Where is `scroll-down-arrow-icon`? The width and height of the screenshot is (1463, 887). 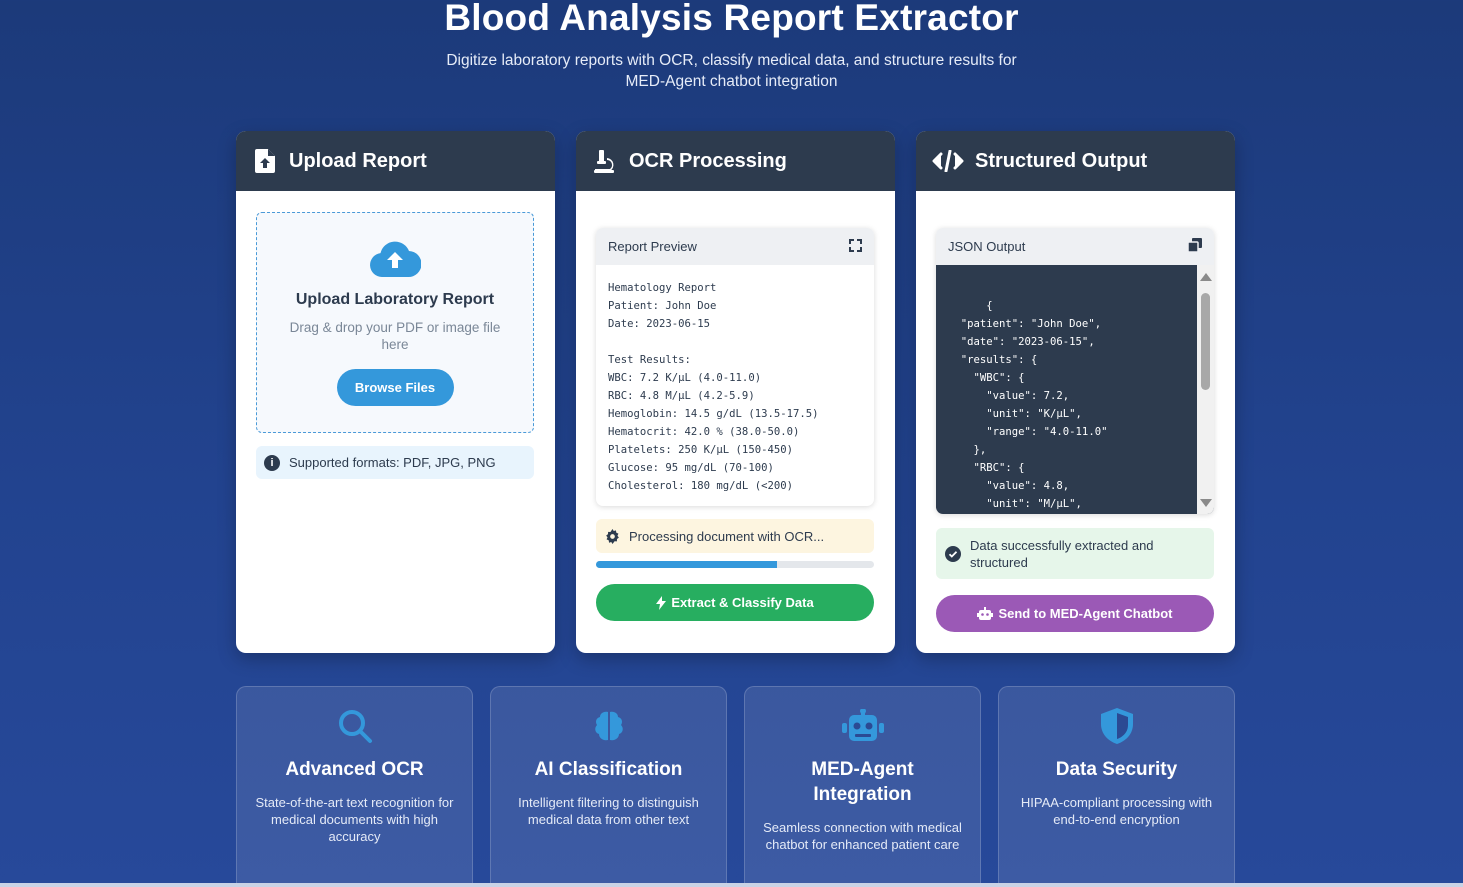 scroll-down-arrow-icon is located at coordinates (1206, 503).